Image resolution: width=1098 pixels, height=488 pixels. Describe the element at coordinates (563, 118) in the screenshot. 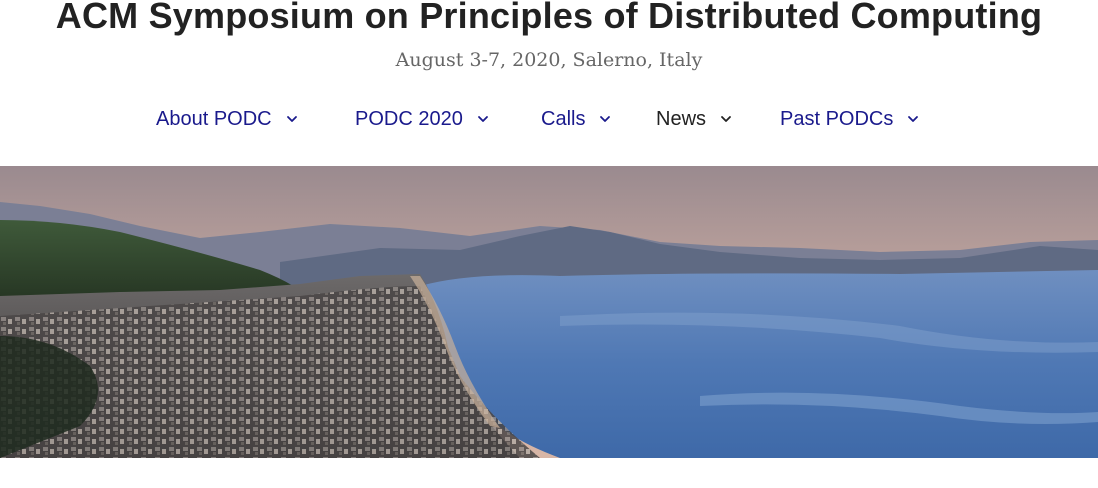

I see `nav-item-label: Calls` at that location.